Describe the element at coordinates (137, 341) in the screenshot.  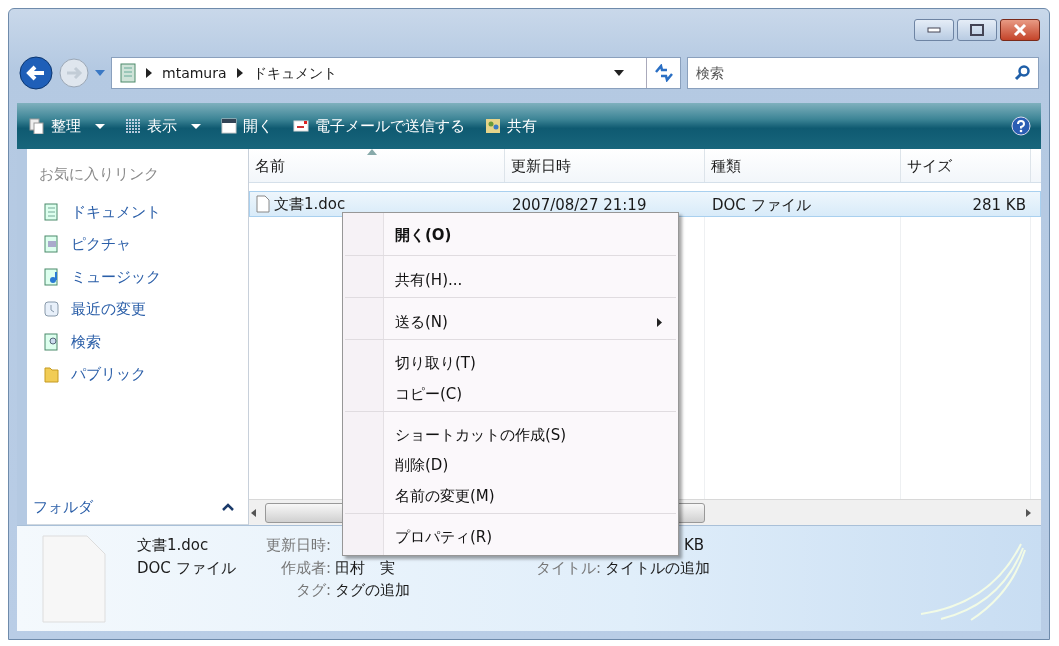
I see `sidebar-link: 検索` at that location.